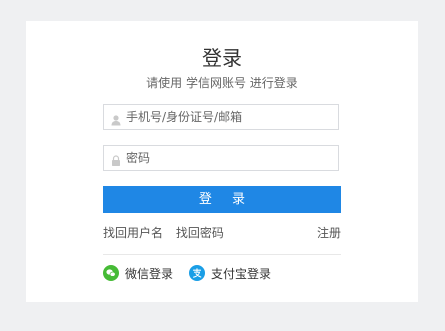  Describe the element at coordinates (329, 233) in the screenshot. I see `register-link: 注册` at that location.